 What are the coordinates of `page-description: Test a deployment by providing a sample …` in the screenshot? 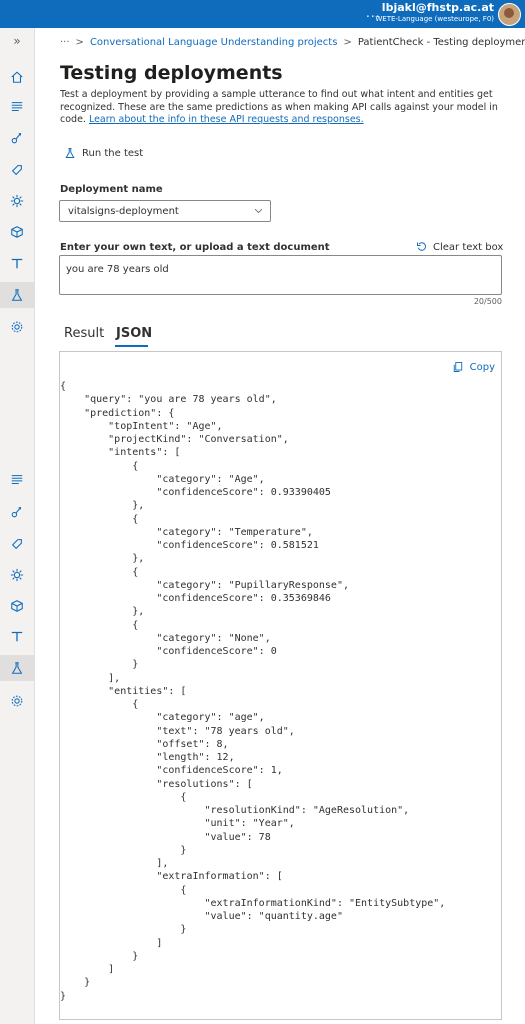 It's located at (280, 108).